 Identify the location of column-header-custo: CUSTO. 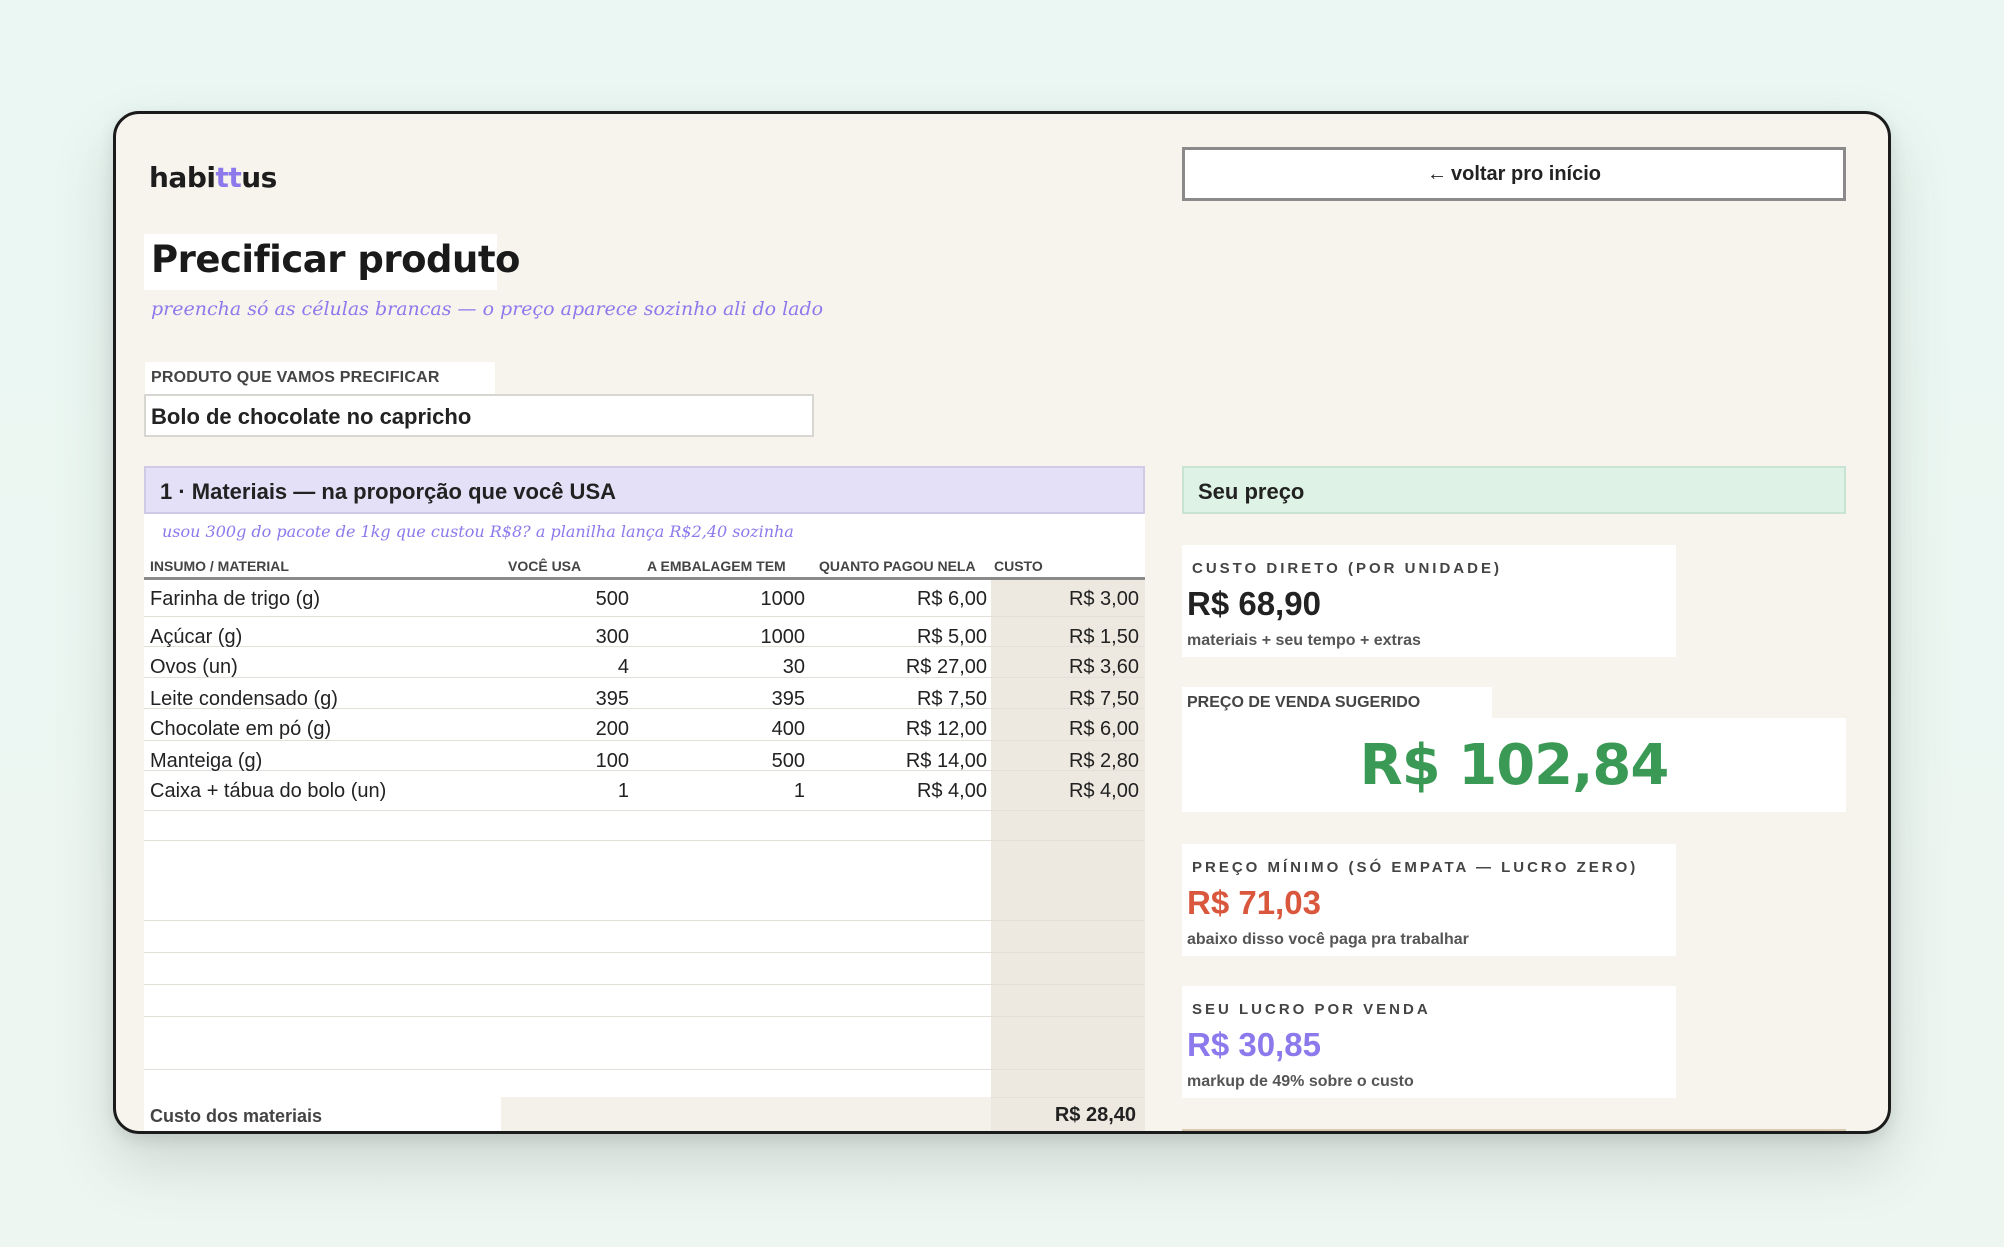
(1018, 566).